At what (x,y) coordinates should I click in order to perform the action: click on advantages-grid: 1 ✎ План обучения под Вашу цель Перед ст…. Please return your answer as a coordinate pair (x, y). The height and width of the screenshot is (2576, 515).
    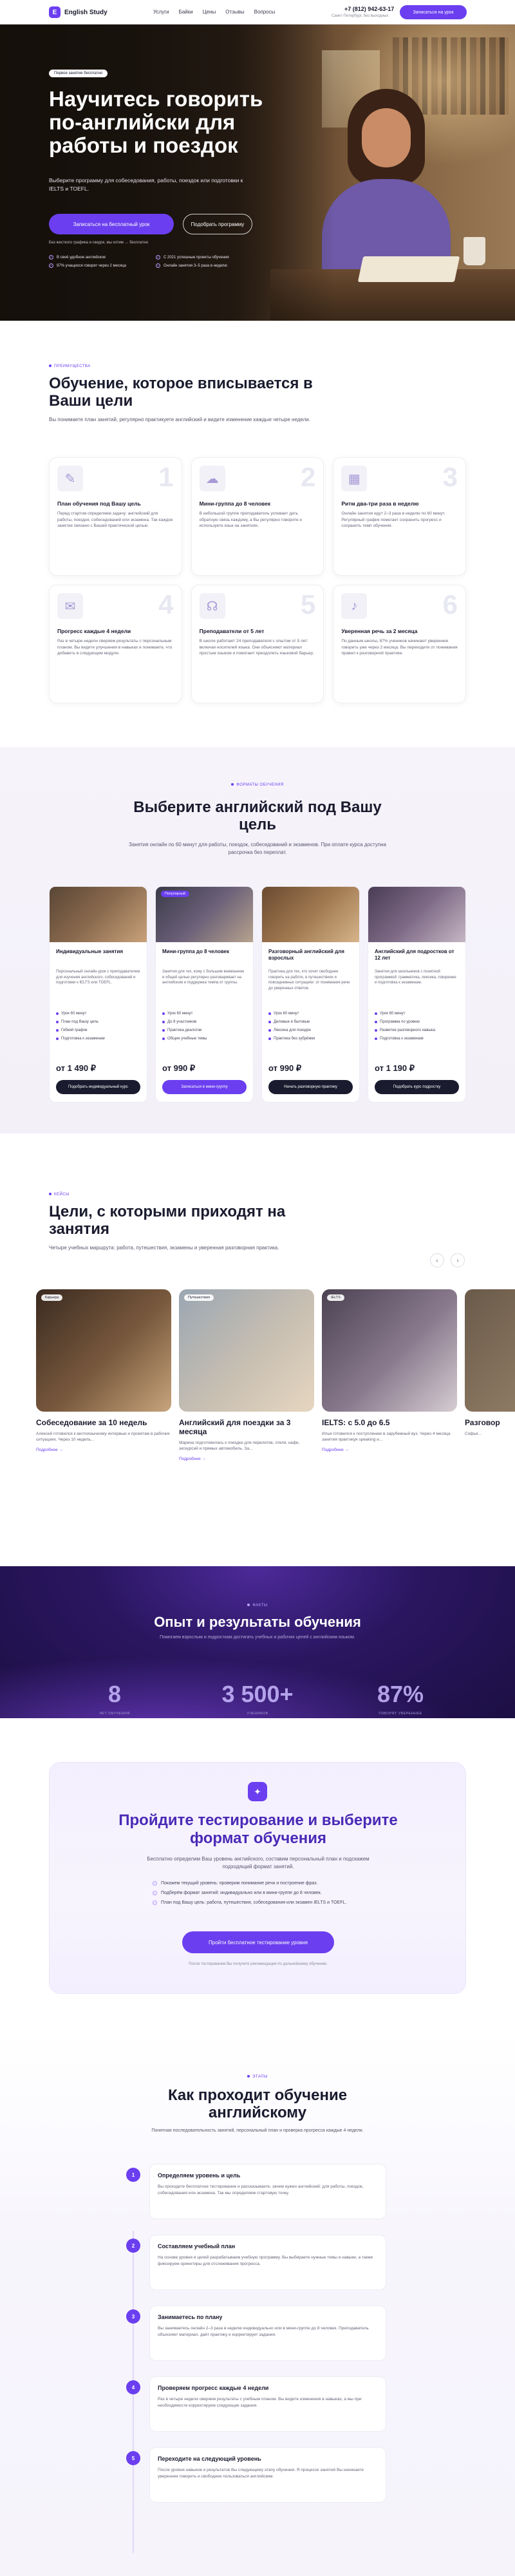
    Looking at the image, I should click on (257, 580).